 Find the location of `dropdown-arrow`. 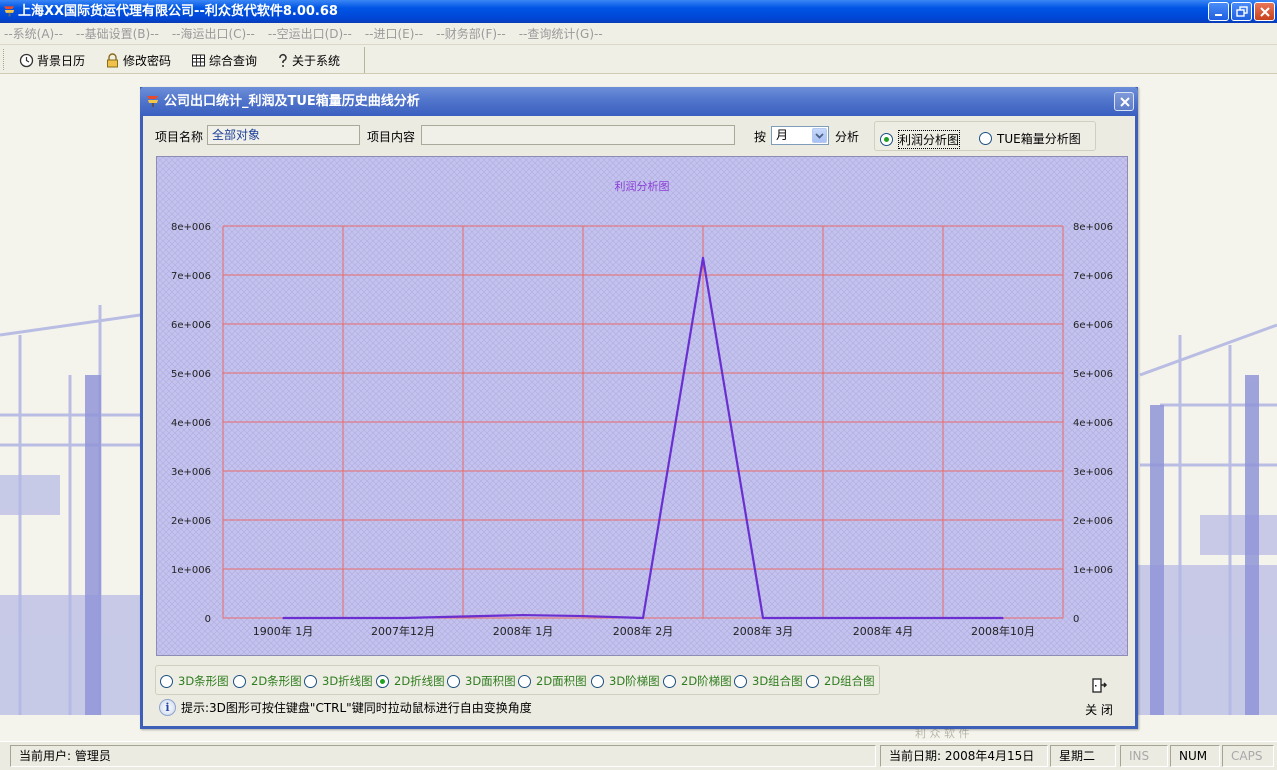

dropdown-arrow is located at coordinates (819, 135).